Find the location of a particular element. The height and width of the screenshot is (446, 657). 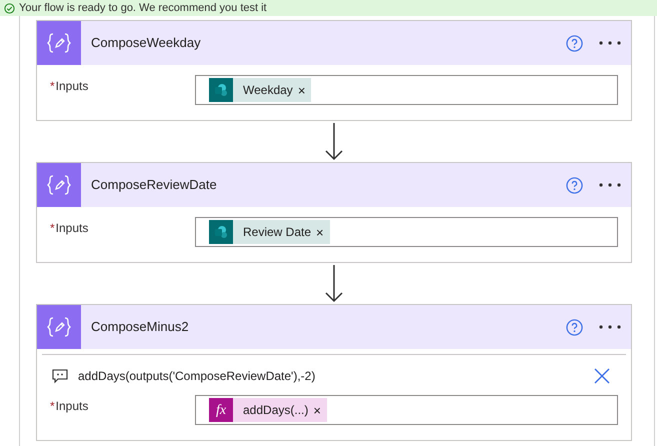

token-chip: Review Date × is located at coordinates (269, 232).